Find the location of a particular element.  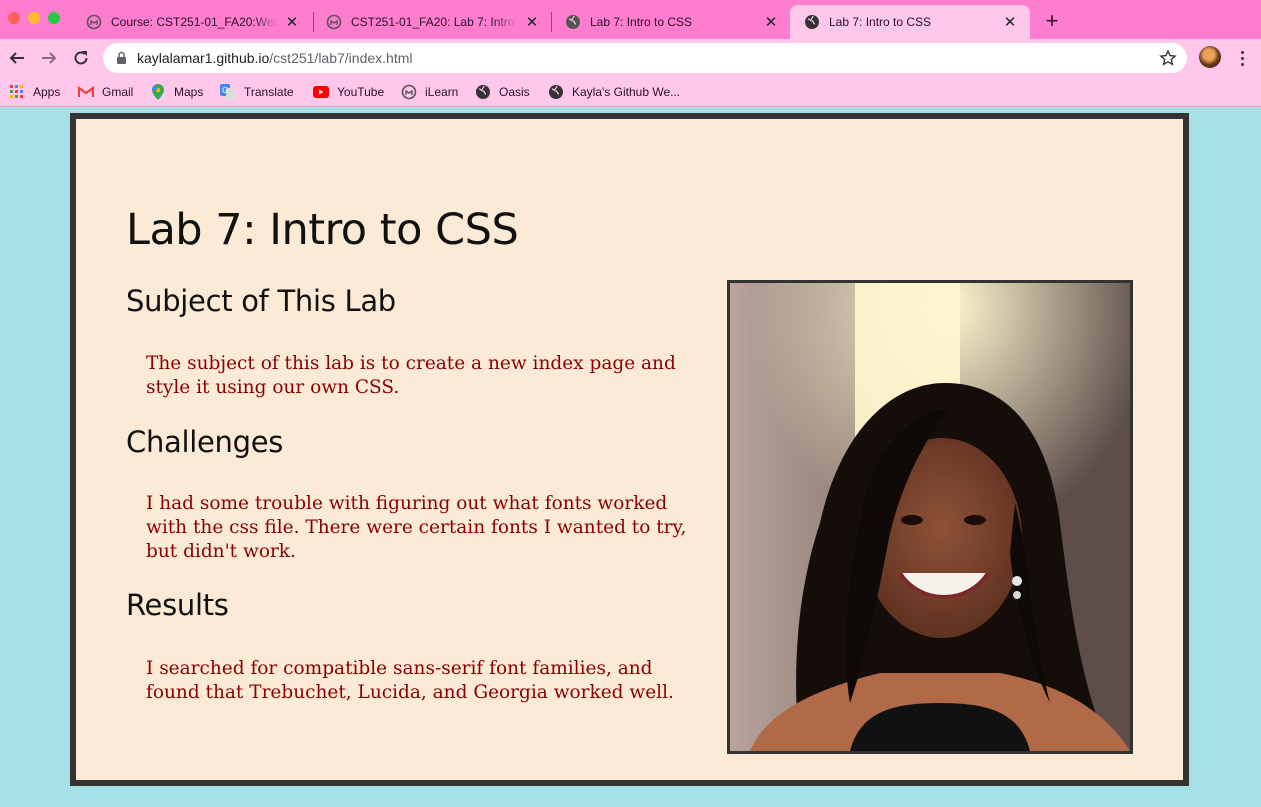

svg-text: G is located at coordinates (225, 90).